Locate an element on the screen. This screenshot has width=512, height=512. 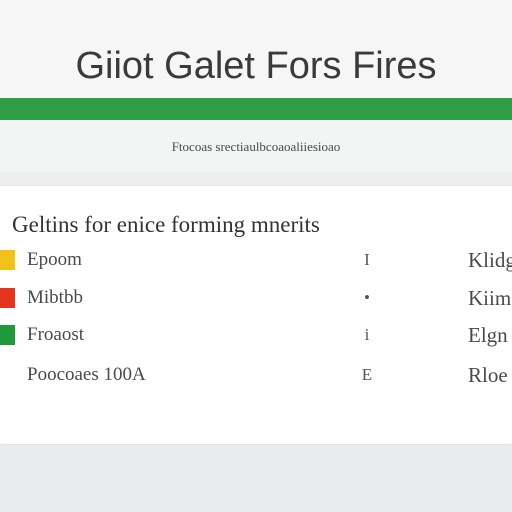
row-status: Kiimo is located at coordinates (490, 298).